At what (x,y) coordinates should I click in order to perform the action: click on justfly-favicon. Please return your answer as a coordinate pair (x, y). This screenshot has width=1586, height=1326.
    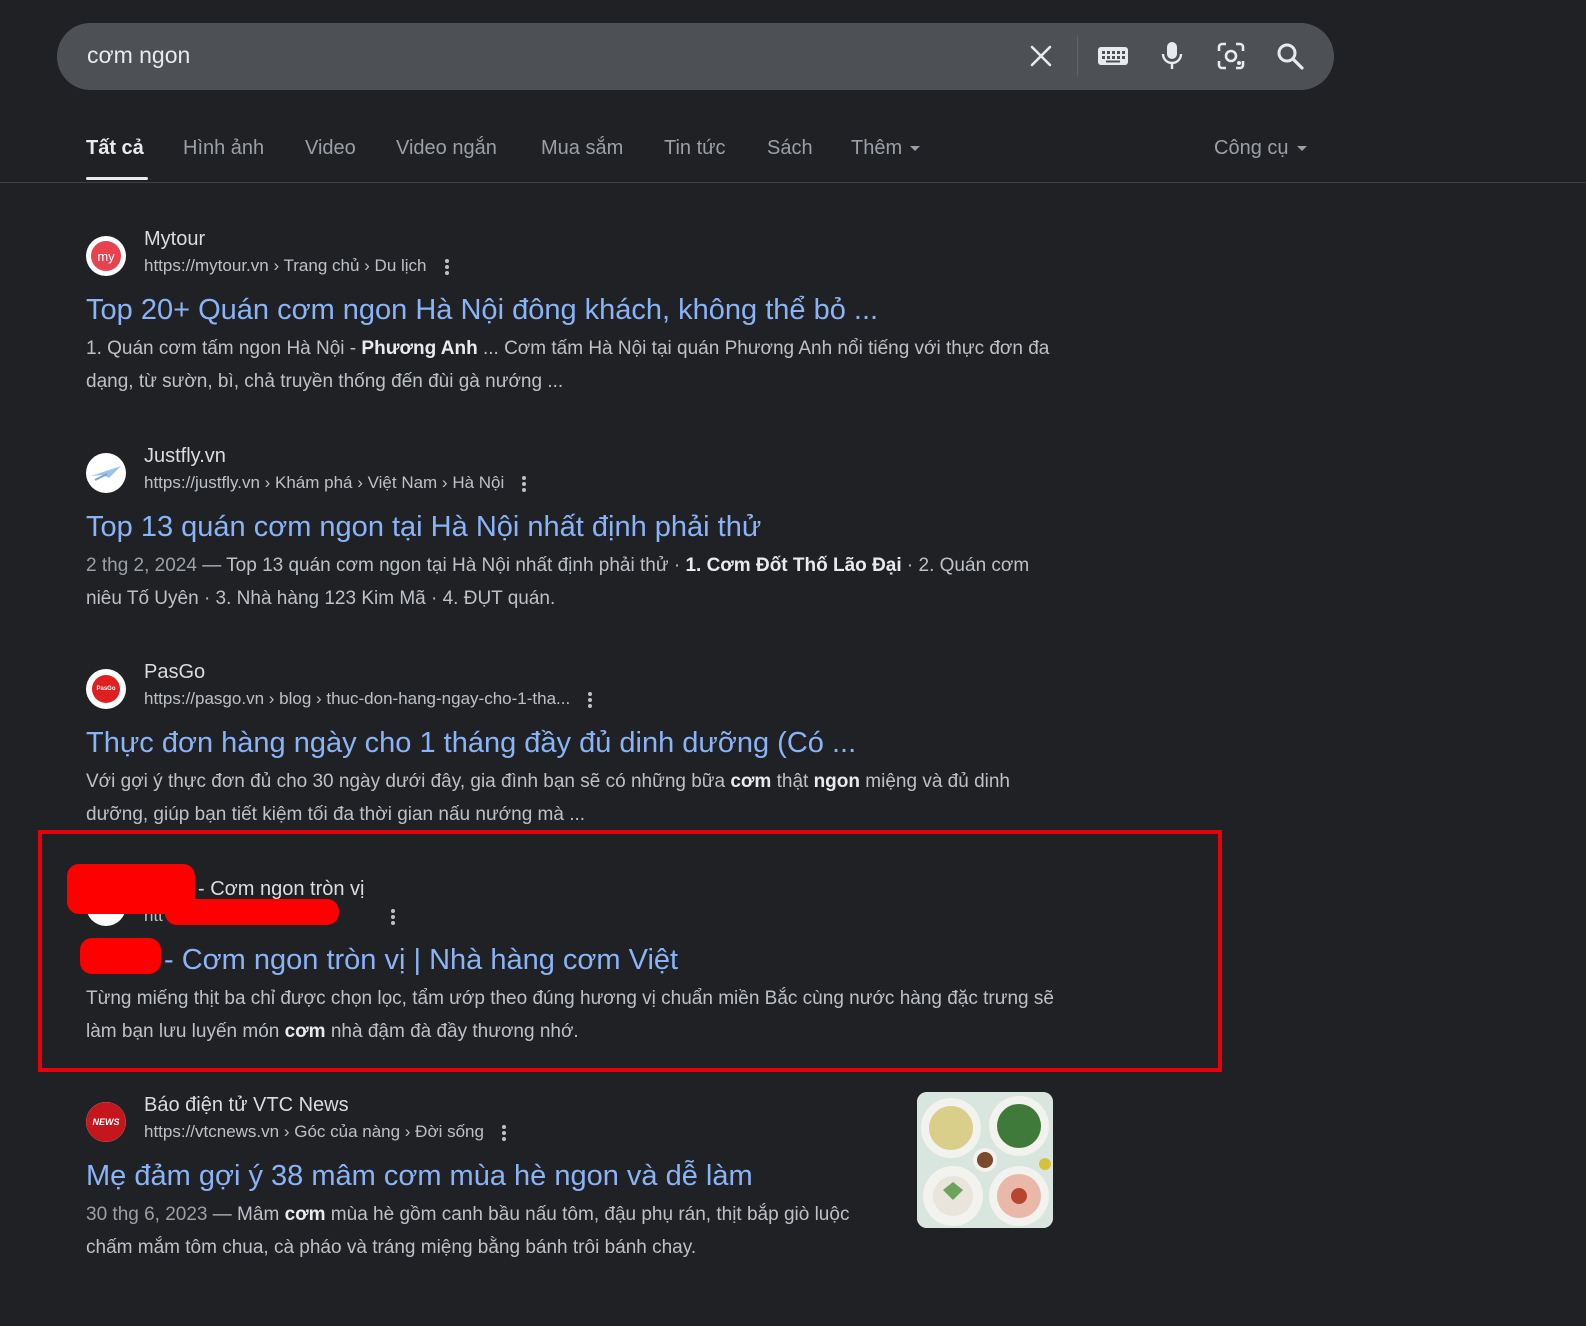
    Looking at the image, I should click on (106, 473).